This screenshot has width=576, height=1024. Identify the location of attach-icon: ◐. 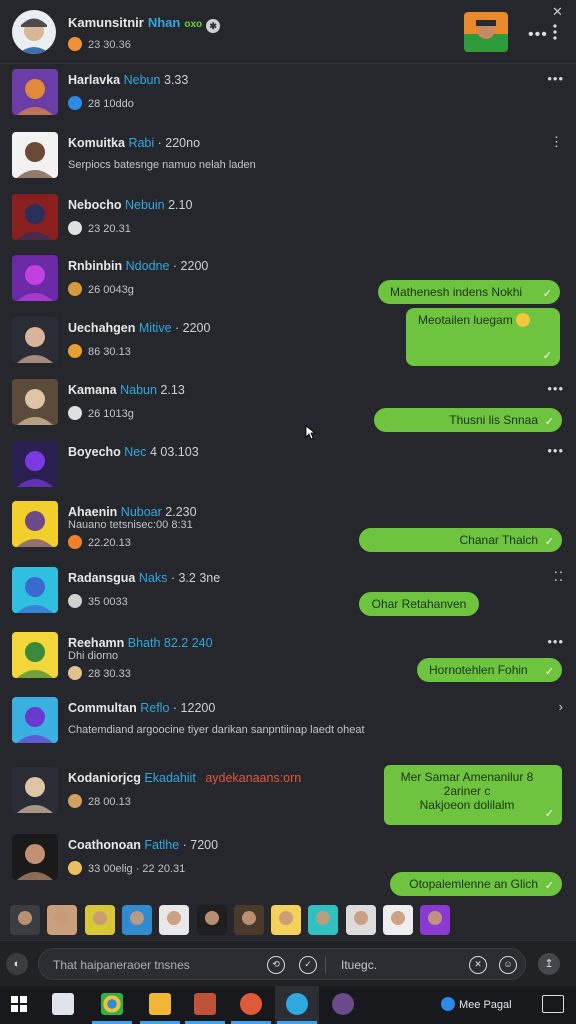
(17, 964).